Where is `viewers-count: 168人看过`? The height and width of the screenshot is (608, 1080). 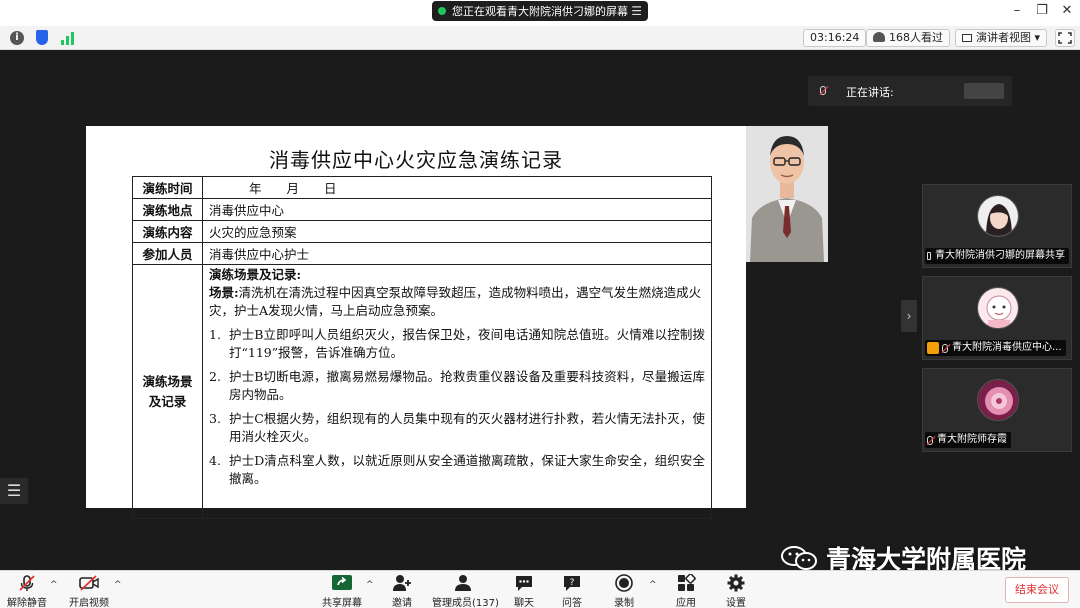 viewers-count: 168人看过 is located at coordinates (916, 37).